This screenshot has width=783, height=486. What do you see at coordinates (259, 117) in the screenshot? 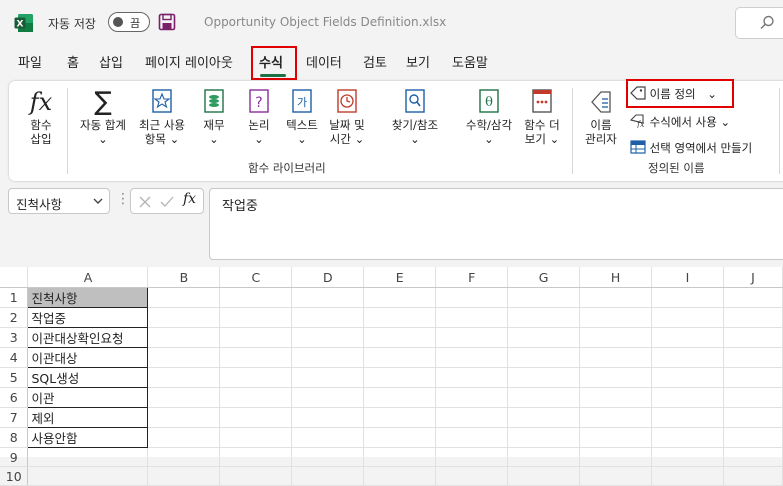
I see `logical-button: ? 논리 ⌄` at bounding box center [259, 117].